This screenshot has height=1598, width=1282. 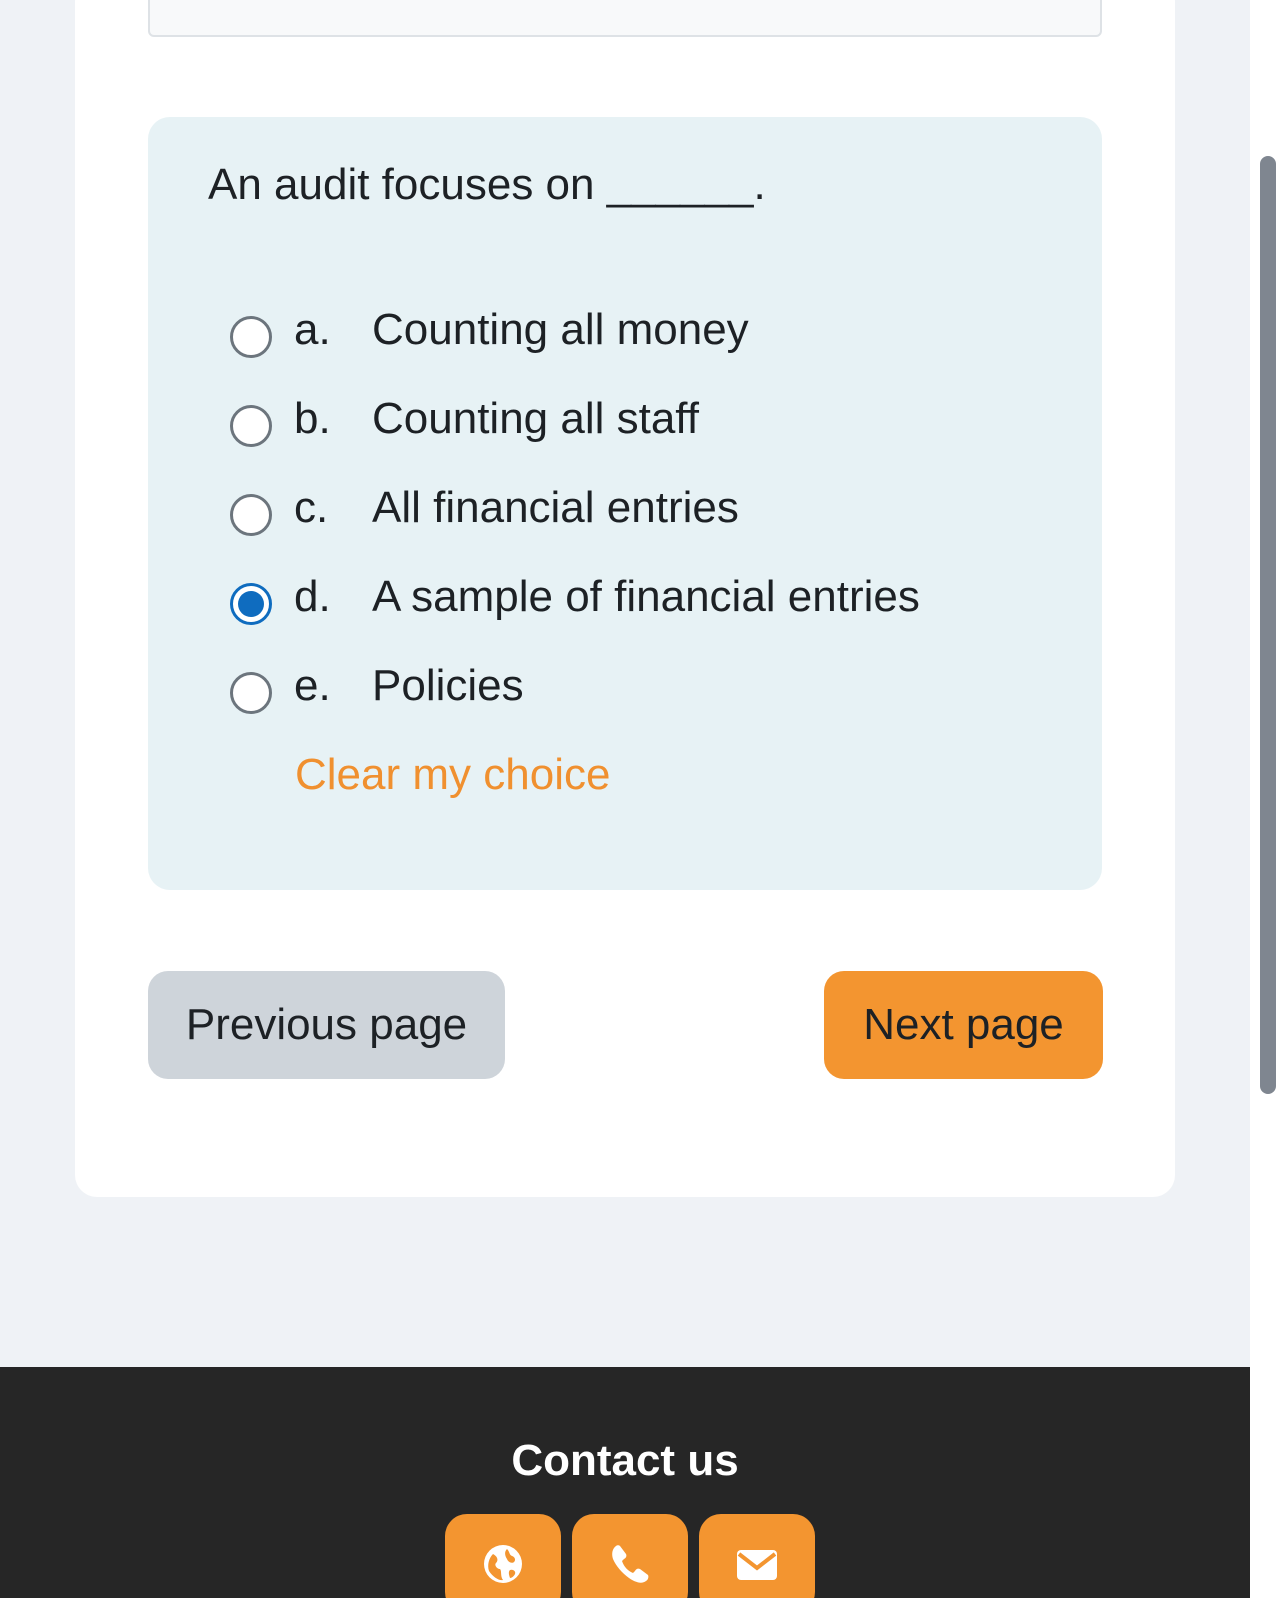 I want to click on phone-icon, so click(x=630, y=1564).